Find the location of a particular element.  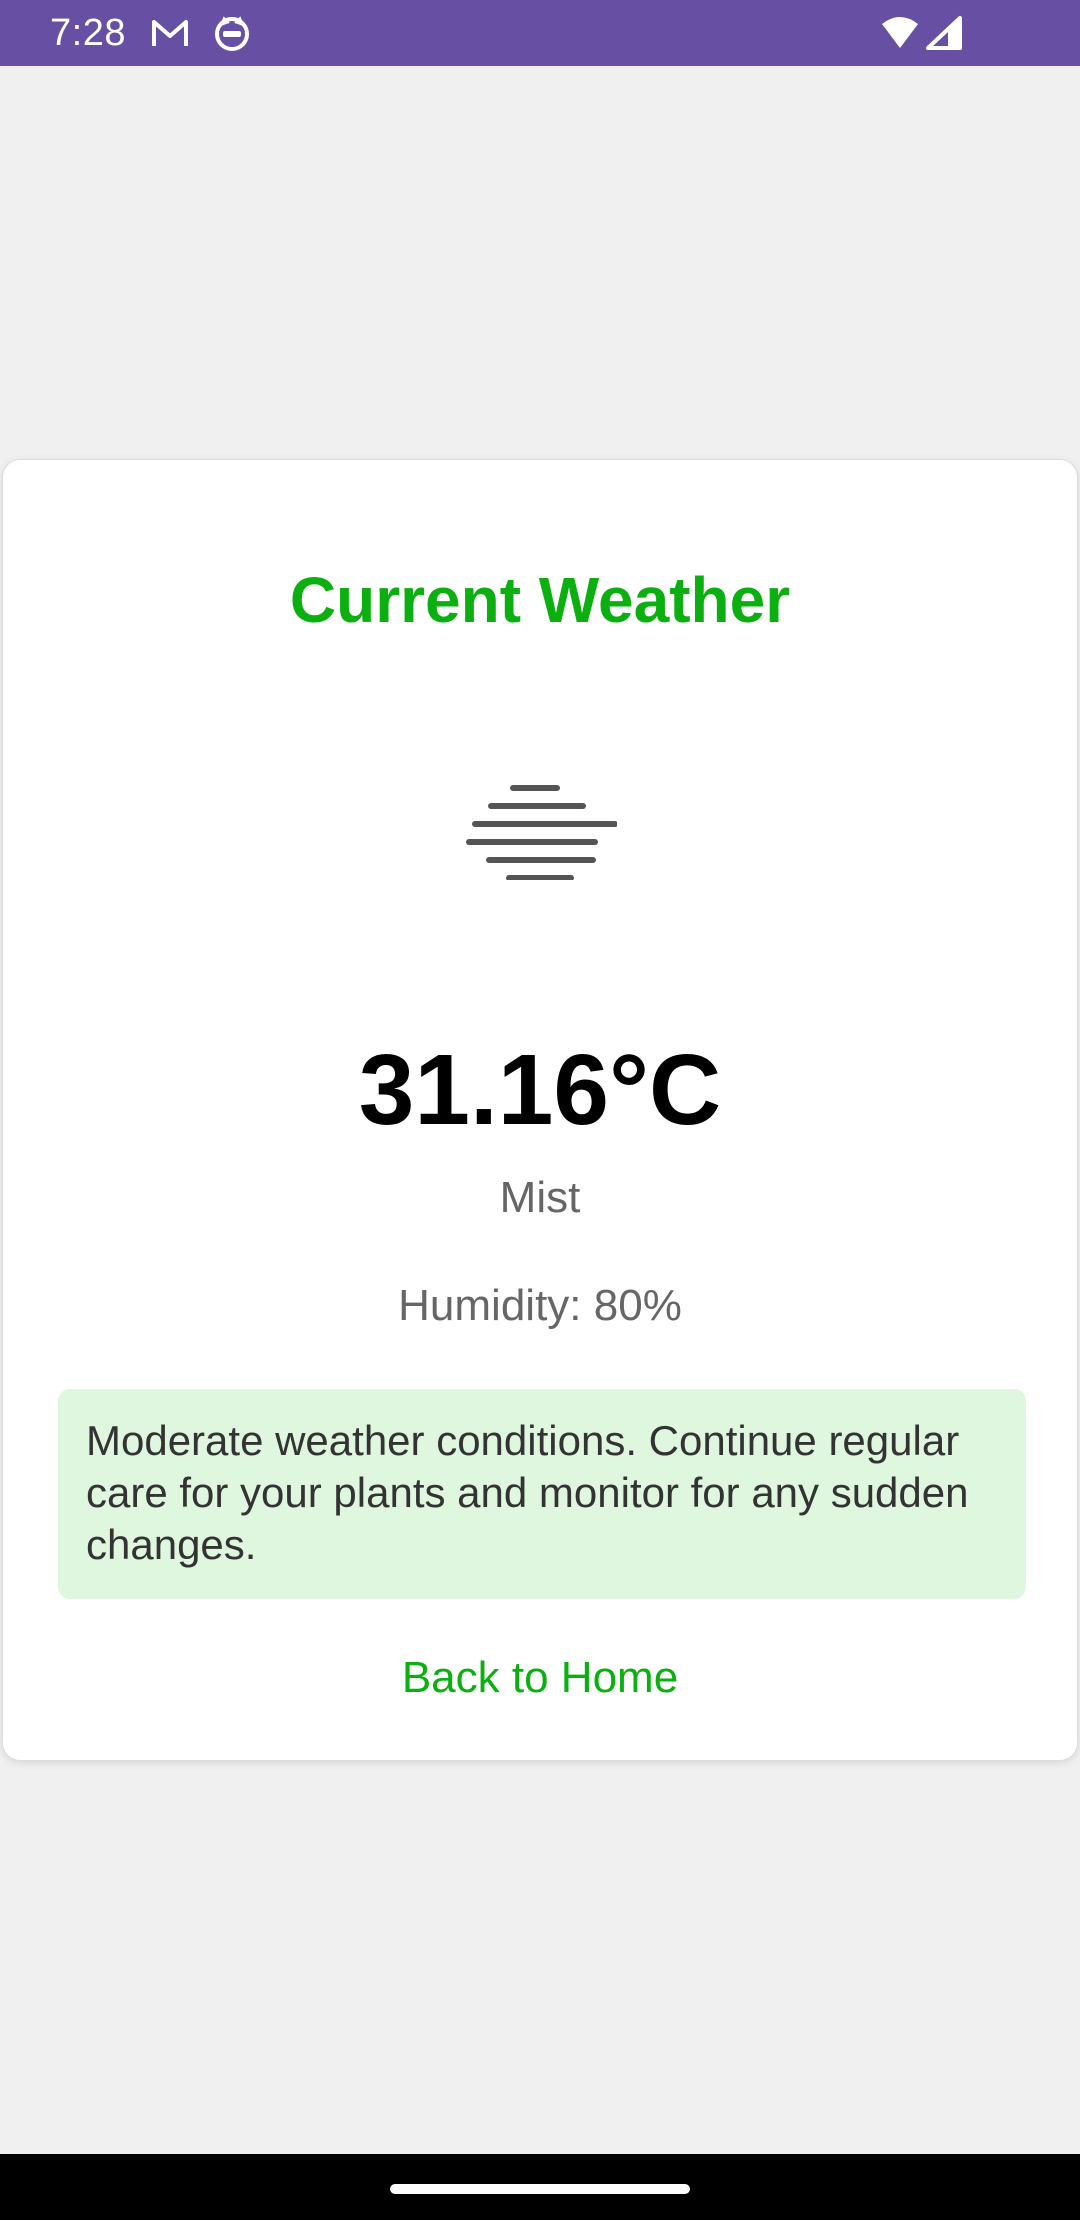

status-time: 7:28 is located at coordinates (88, 33).